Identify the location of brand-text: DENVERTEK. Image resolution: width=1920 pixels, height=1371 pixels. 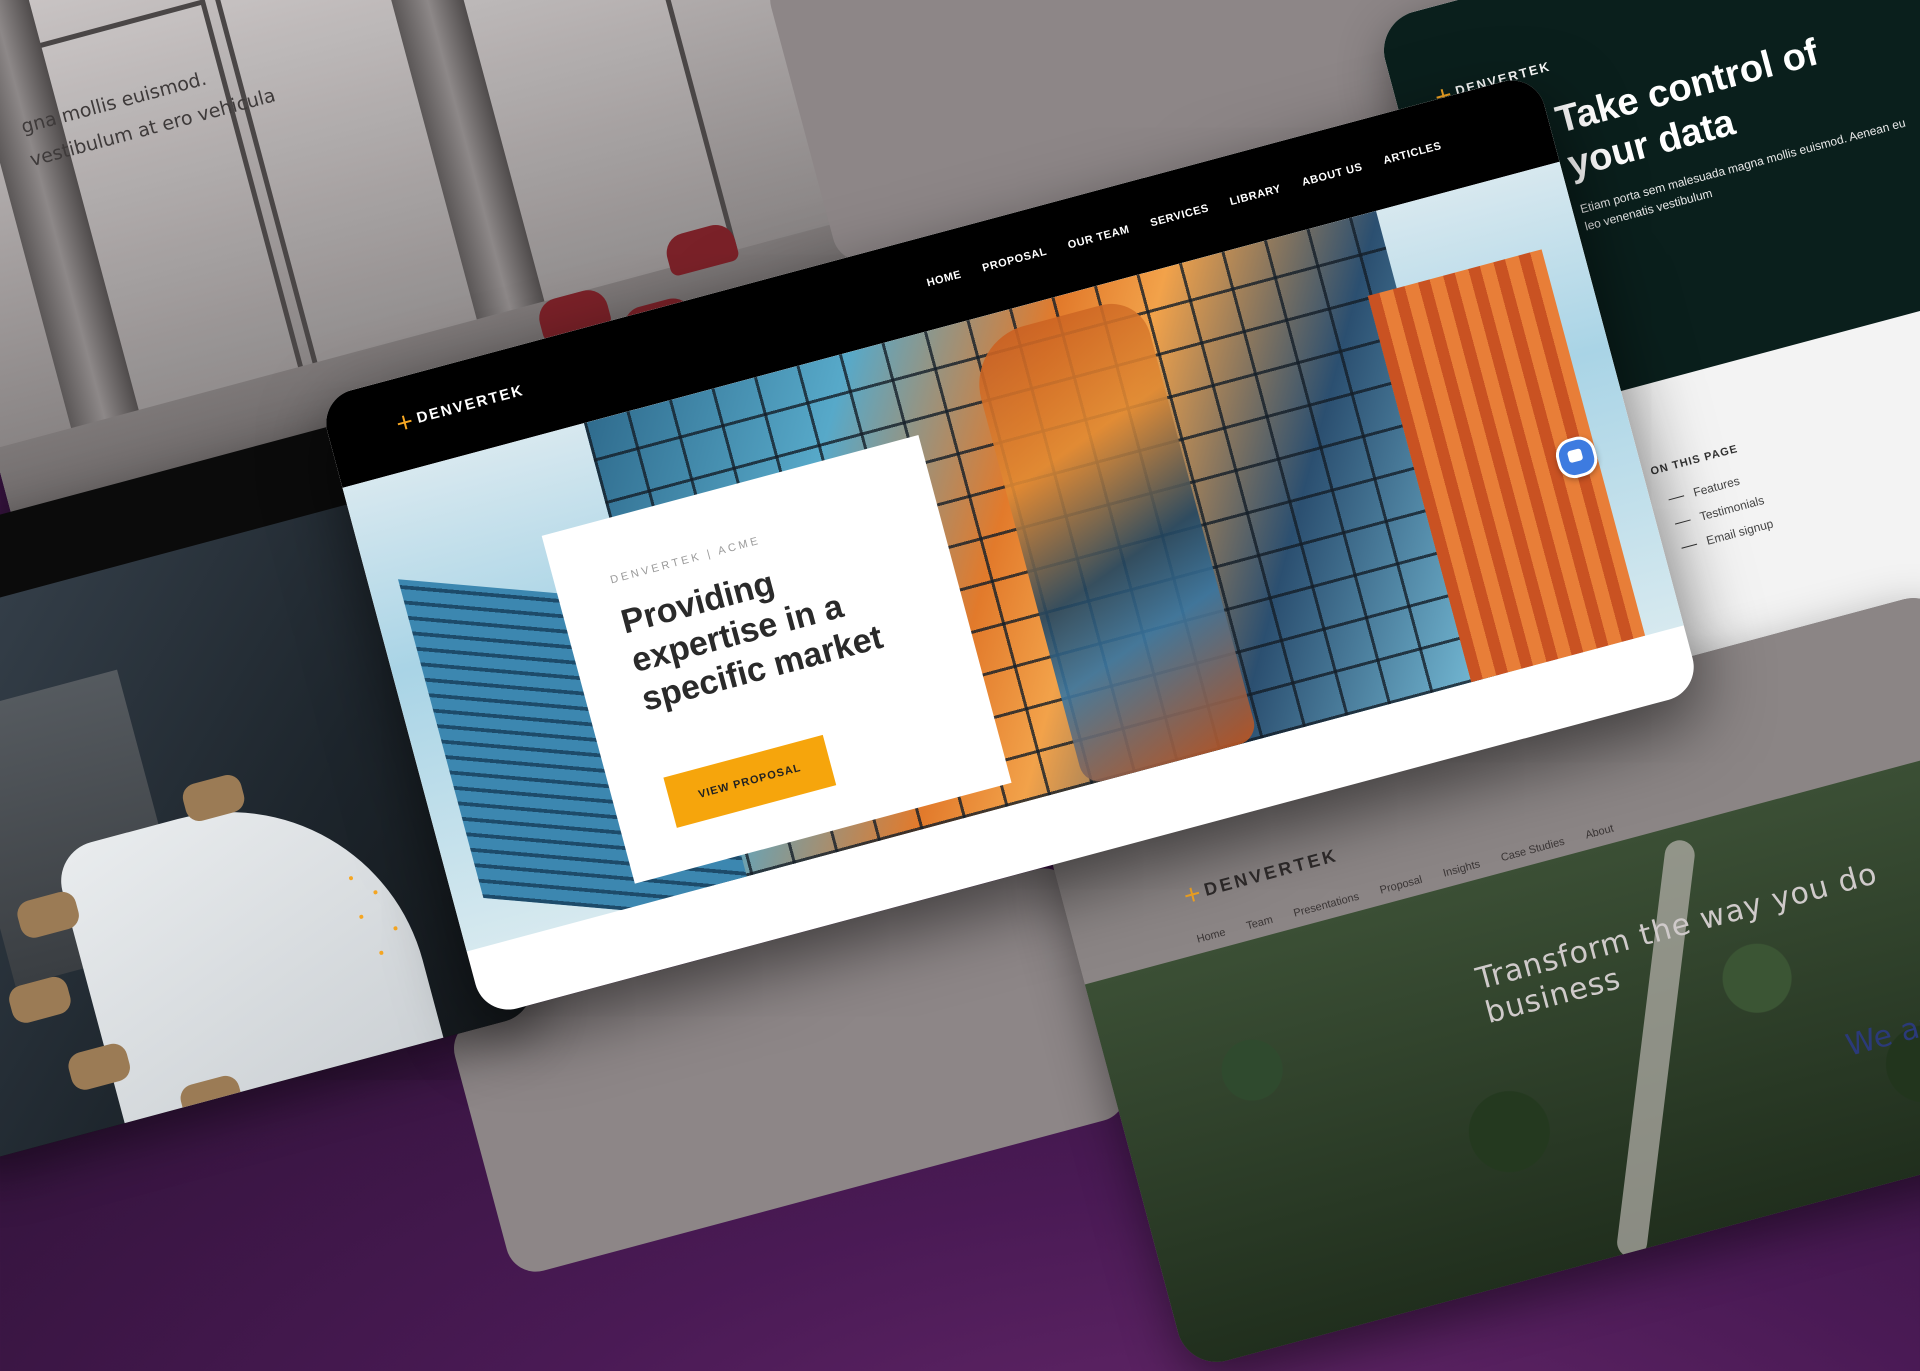
(470, 404).